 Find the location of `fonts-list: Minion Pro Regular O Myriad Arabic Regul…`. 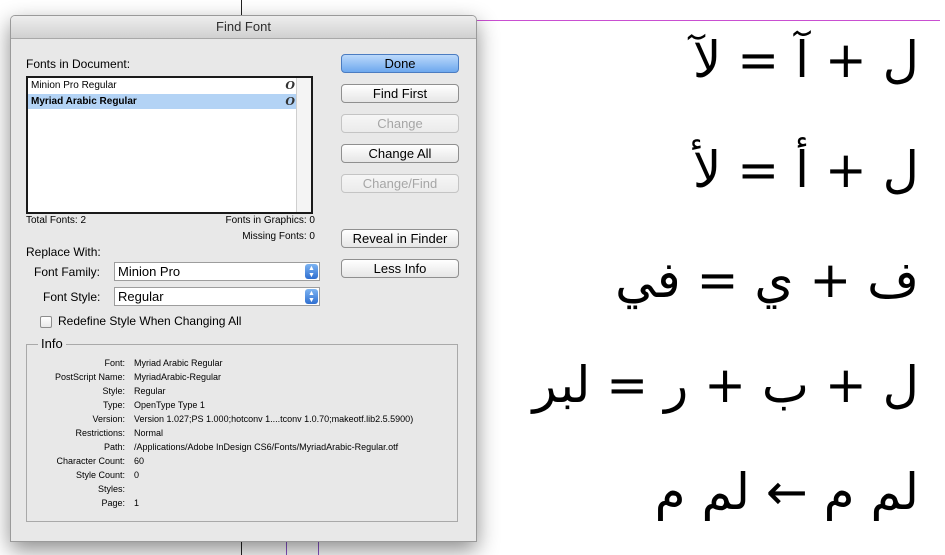

fonts-list: Minion Pro Regular O Myriad Arabic Regul… is located at coordinates (169, 145).